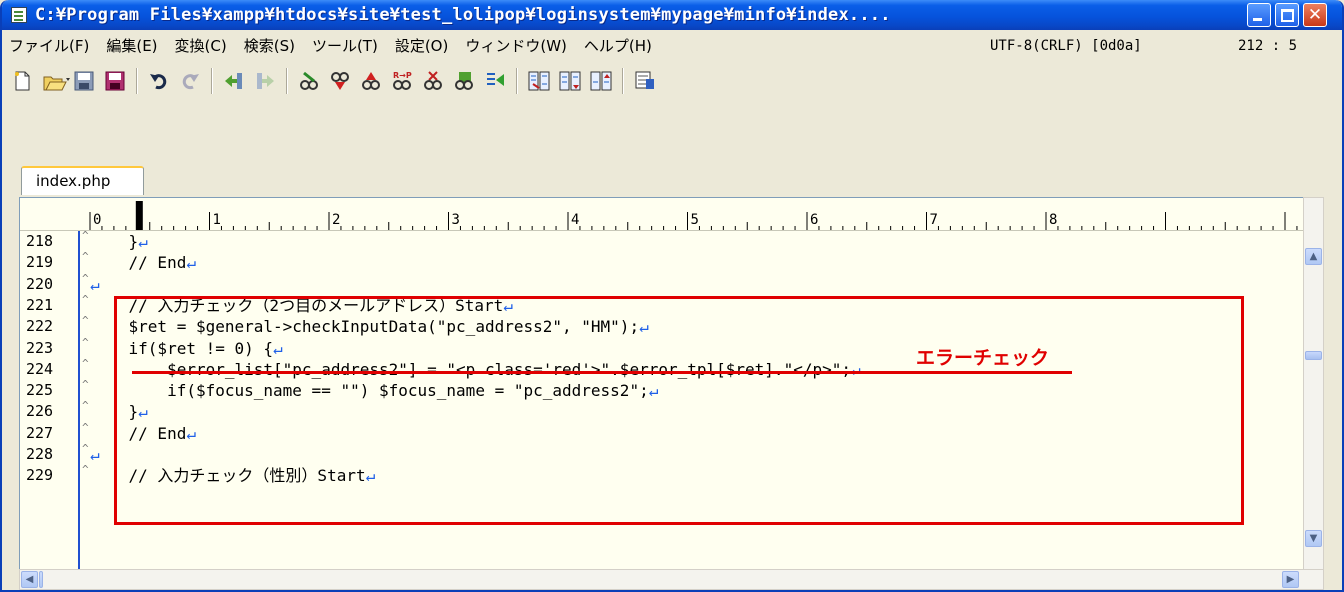  Describe the element at coordinates (309, 81) in the screenshot. I see `search-icon` at that location.